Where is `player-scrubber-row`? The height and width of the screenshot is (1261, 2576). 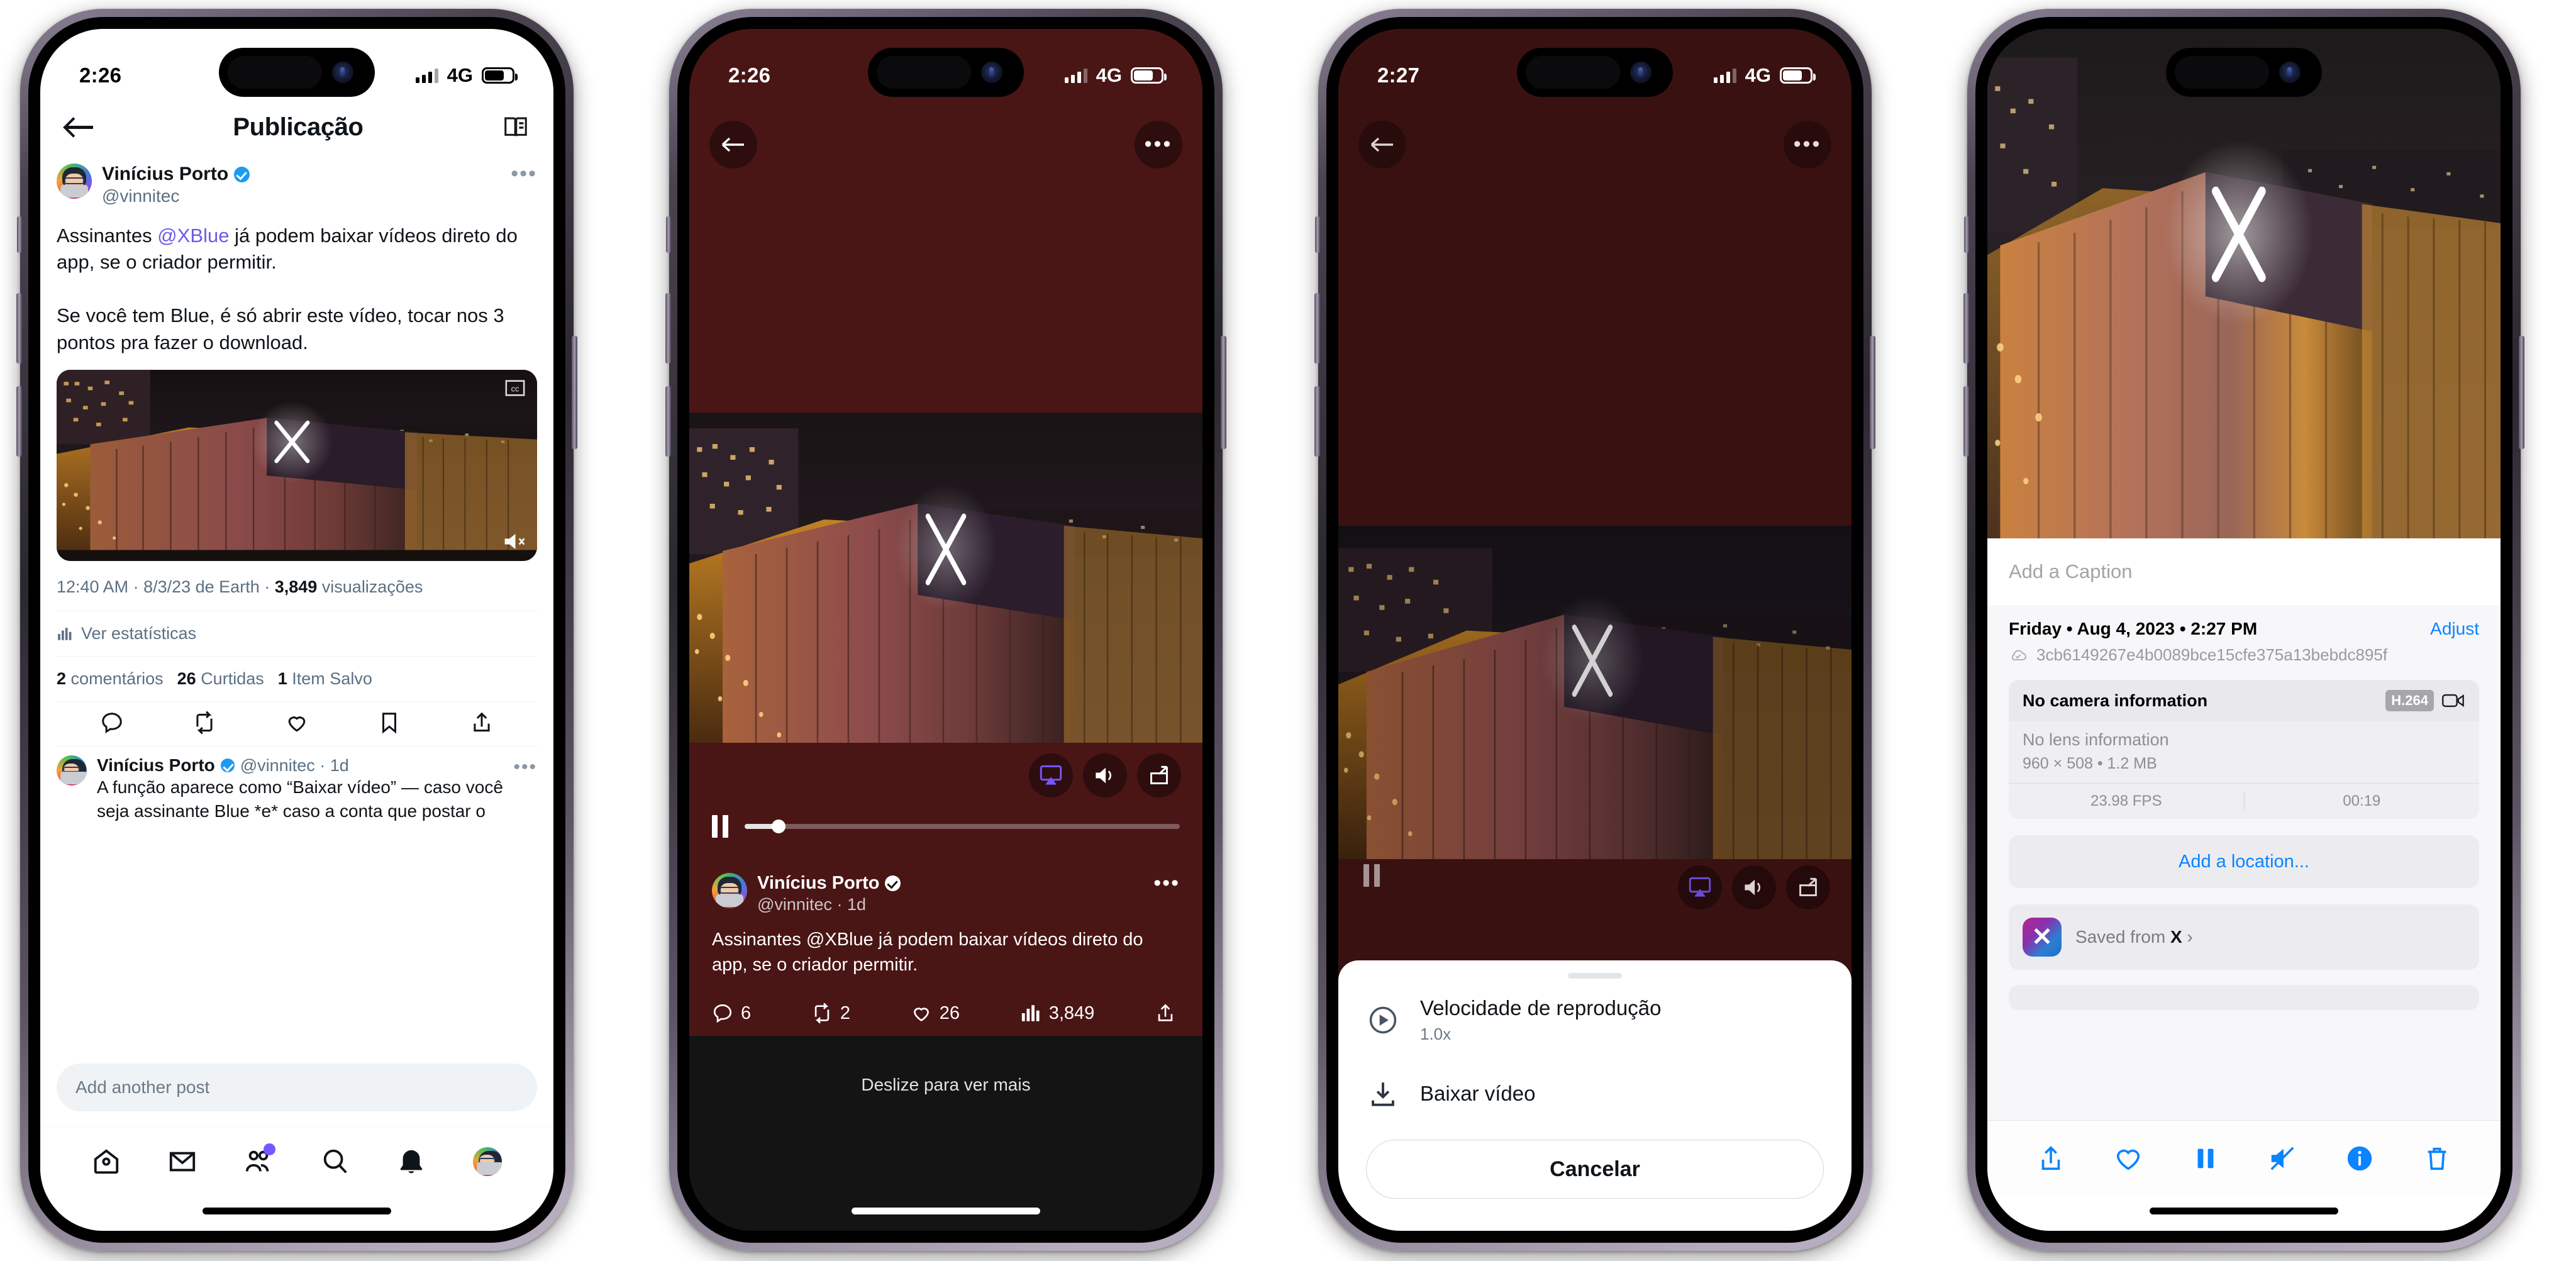
player-scrubber-row is located at coordinates (946, 826).